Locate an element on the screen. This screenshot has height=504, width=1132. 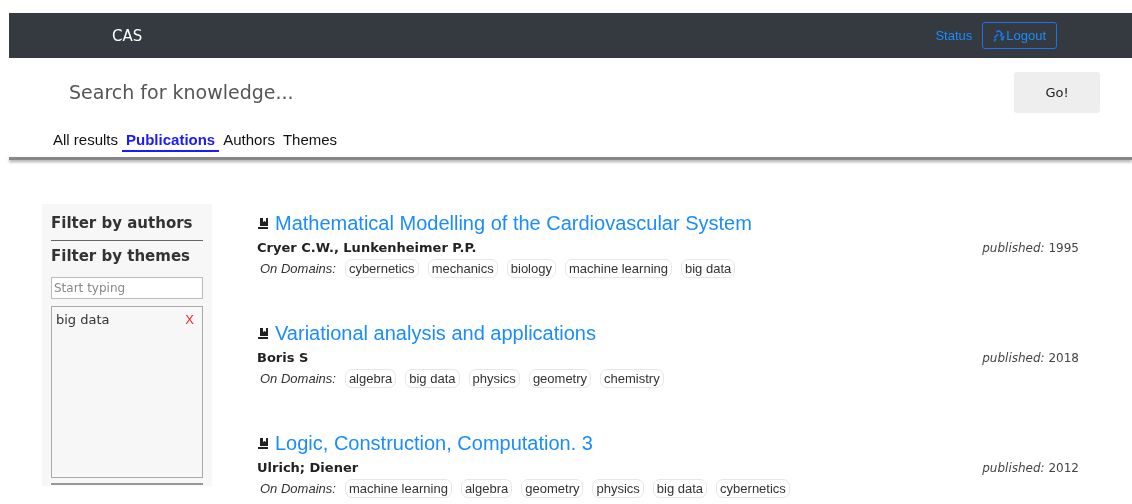
tab: All results is located at coordinates (86, 141).